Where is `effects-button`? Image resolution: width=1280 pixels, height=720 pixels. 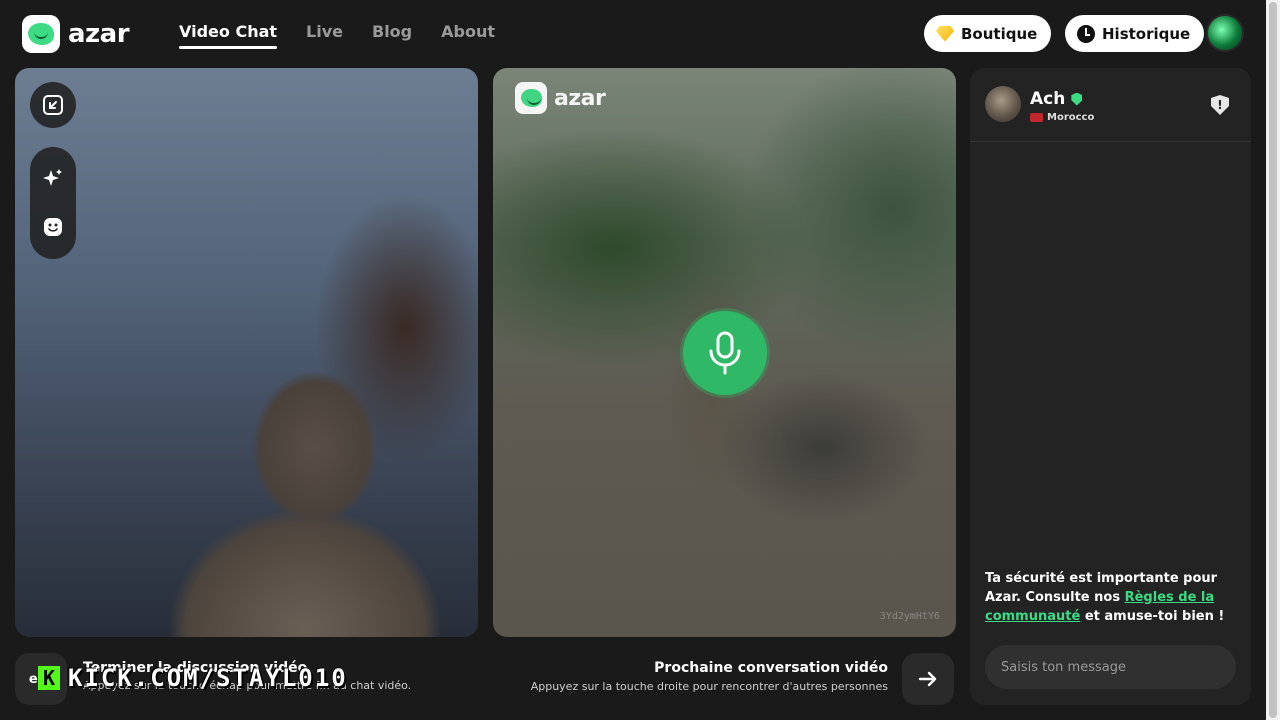
effects-button is located at coordinates (53, 179).